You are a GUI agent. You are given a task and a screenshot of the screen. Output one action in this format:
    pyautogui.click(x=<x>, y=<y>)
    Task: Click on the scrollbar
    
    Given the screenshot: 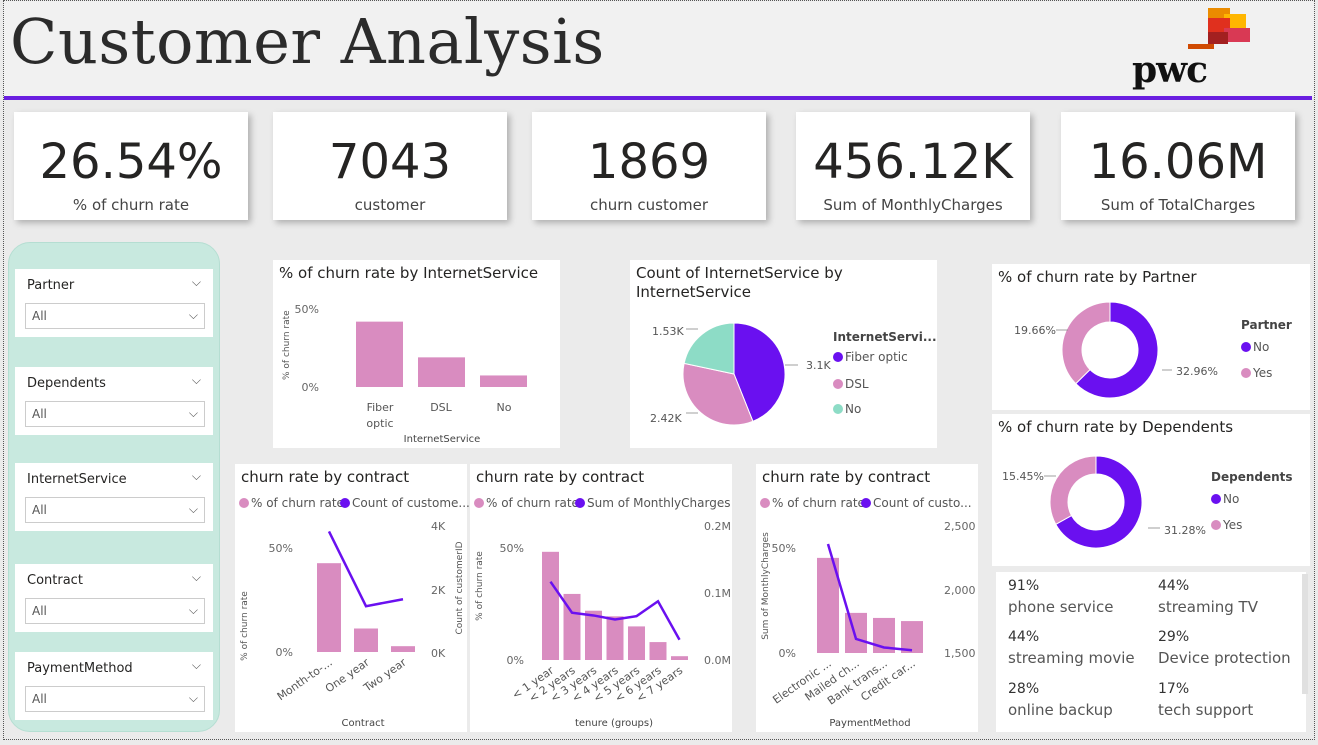 What is the action you would take?
    pyautogui.click(x=1305, y=634)
    